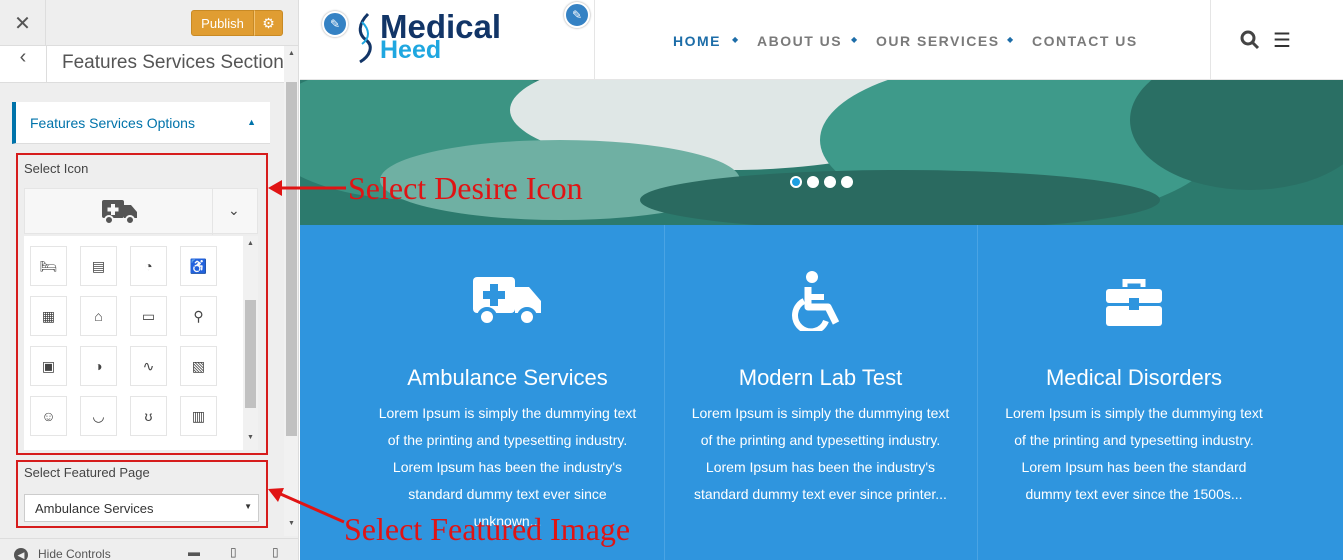 Image resolution: width=1343 pixels, height=560 pixels. Describe the element at coordinates (23, 23) in the screenshot. I see `close-icon: ✕` at that location.